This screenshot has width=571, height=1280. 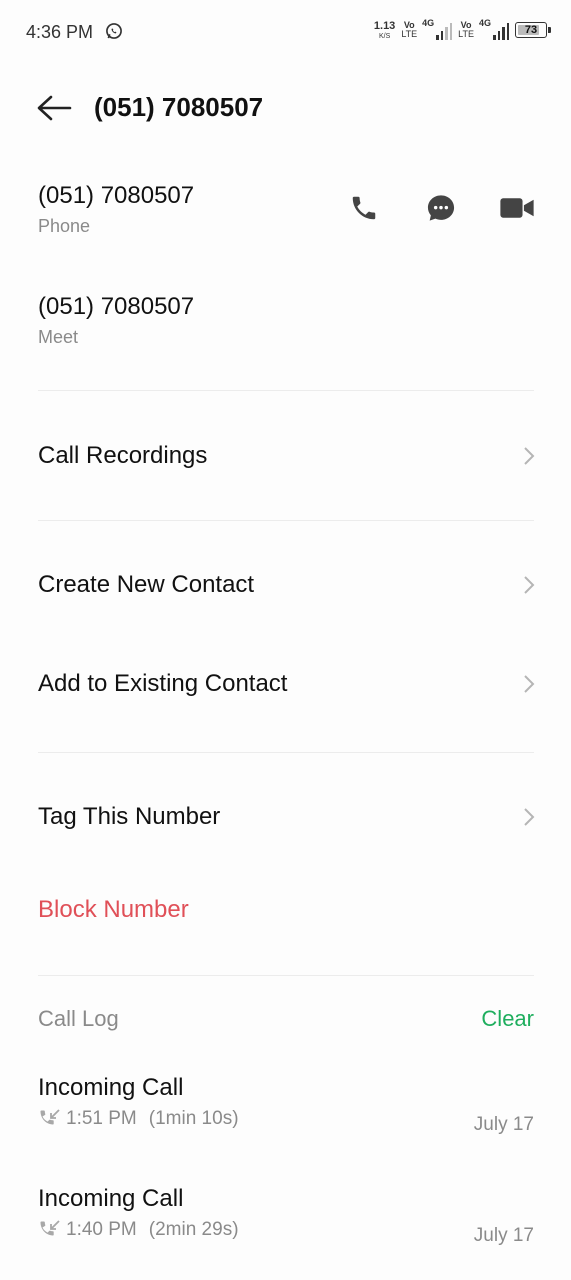 I want to click on status-icons: 1.13 K/S Vo LTE 4G Vo LTE 4G 73, so click(x=462, y=29).